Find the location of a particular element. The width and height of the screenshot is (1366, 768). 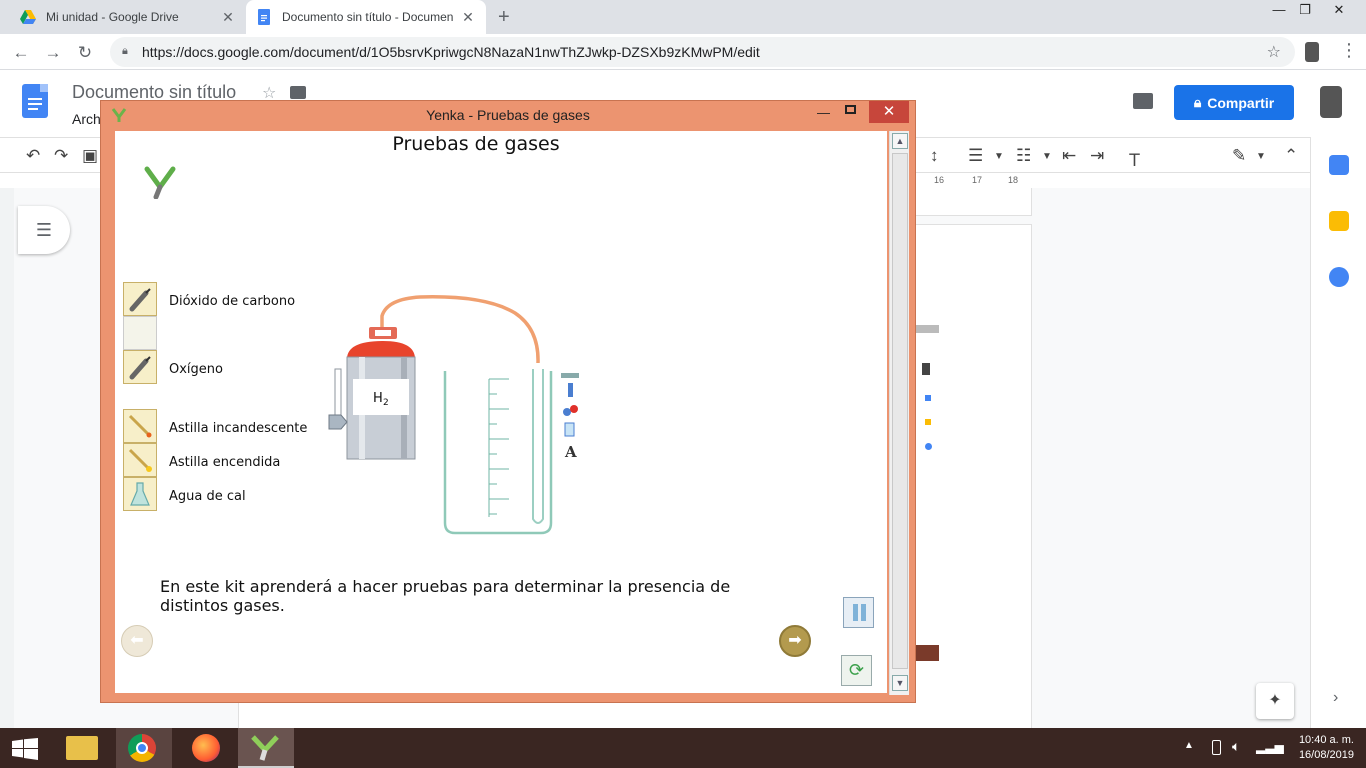

previous-page-button: ⬅ is located at coordinates (137, 641).